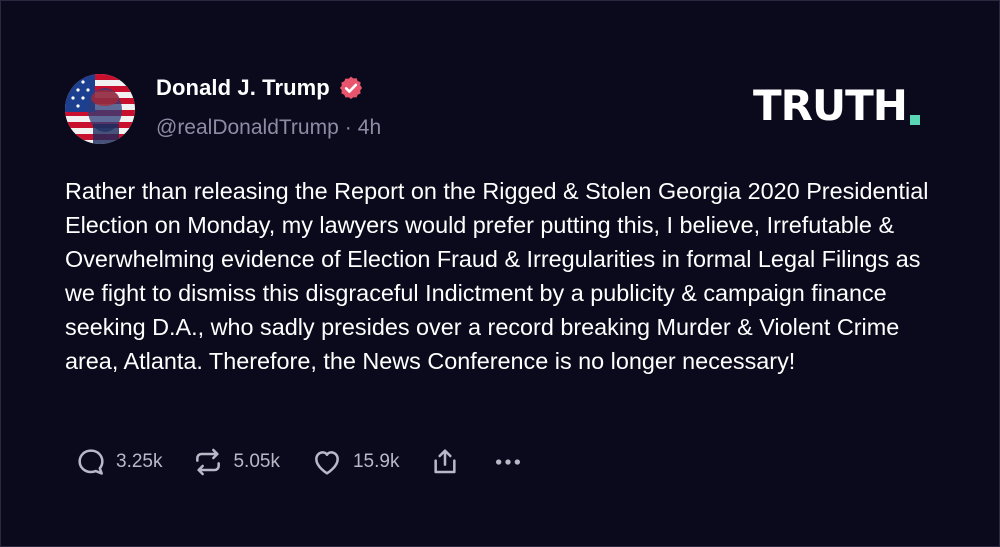 The width and height of the screenshot is (1000, 547). I want to click on logo-accent-dot, so click(914, 120).